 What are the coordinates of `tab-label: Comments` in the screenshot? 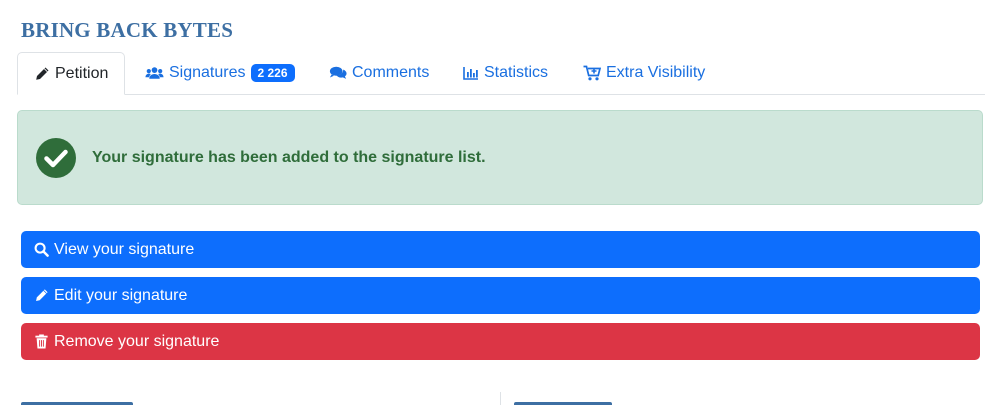 It's located at (391, 72).